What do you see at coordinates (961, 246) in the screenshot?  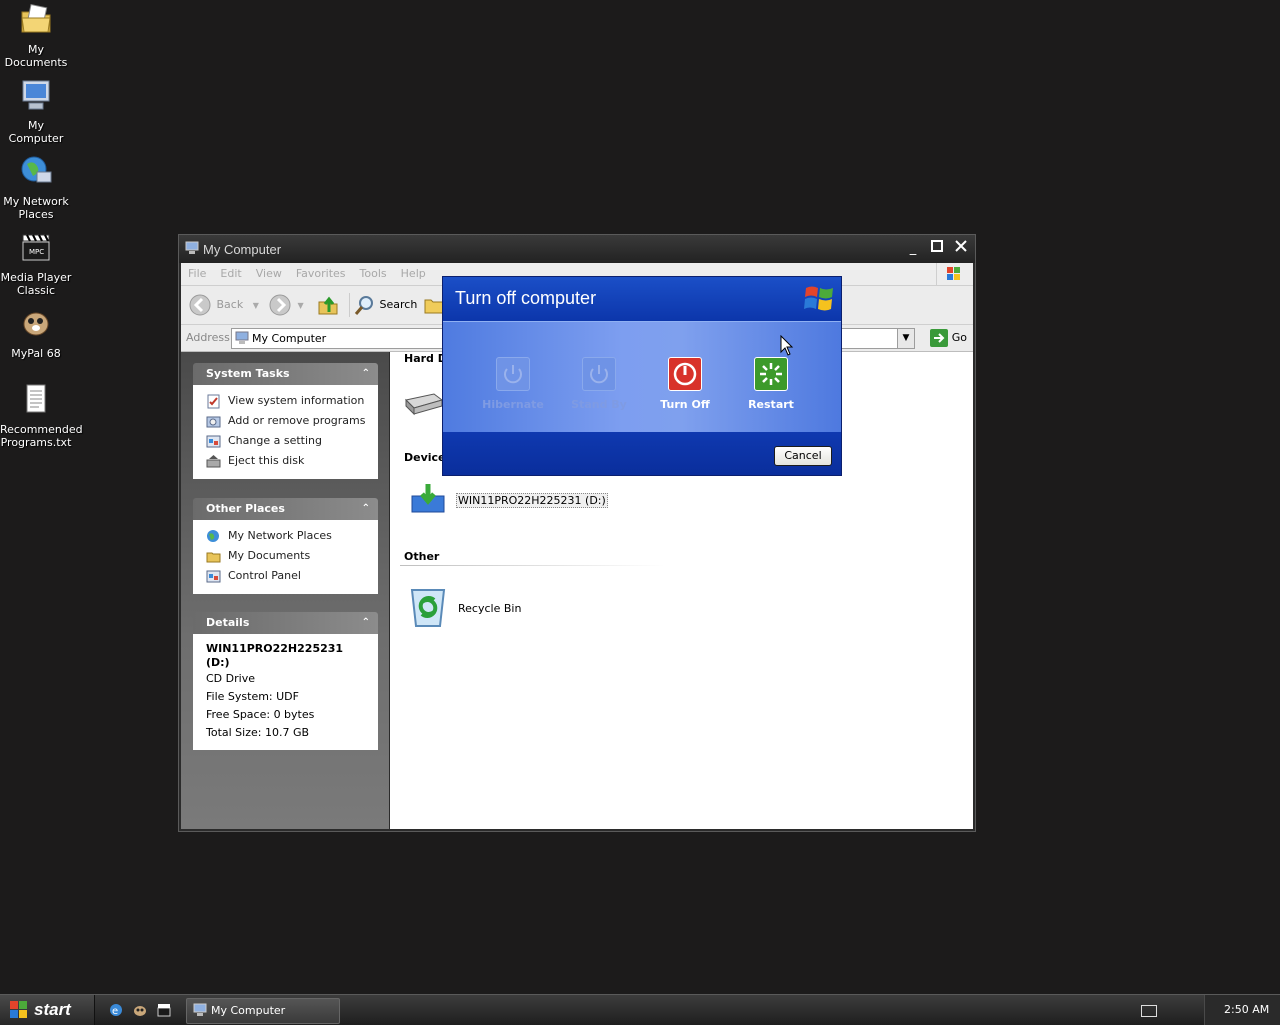 I see `close-icon` at bounding box center [961, 246].